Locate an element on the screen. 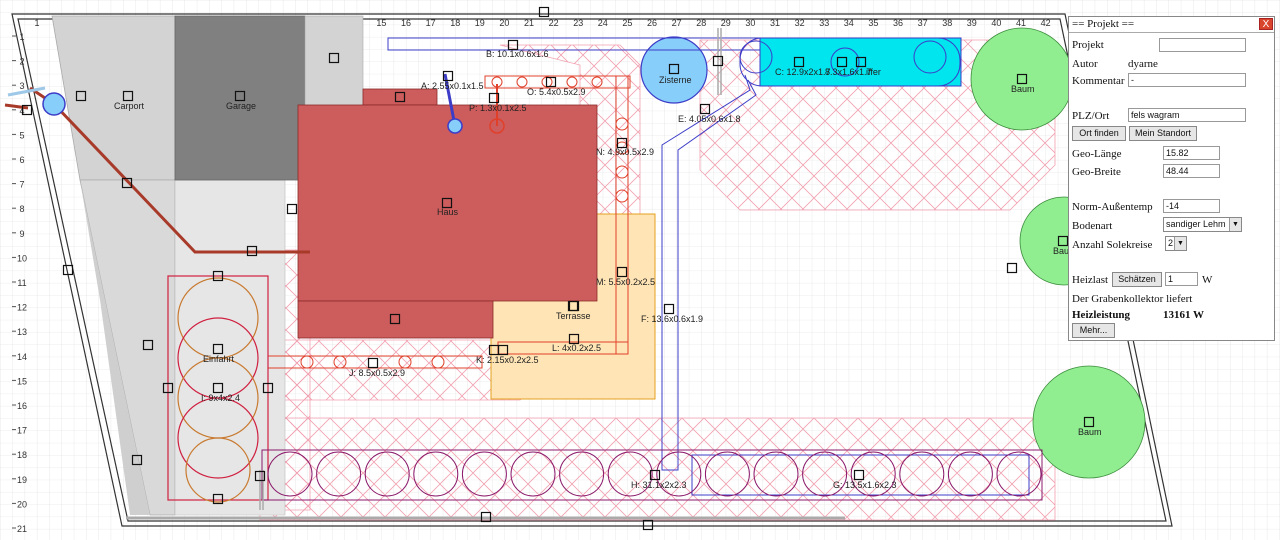  collector-l-label: L: 4x0.2x2.5 is located at coordinates (576, 348).